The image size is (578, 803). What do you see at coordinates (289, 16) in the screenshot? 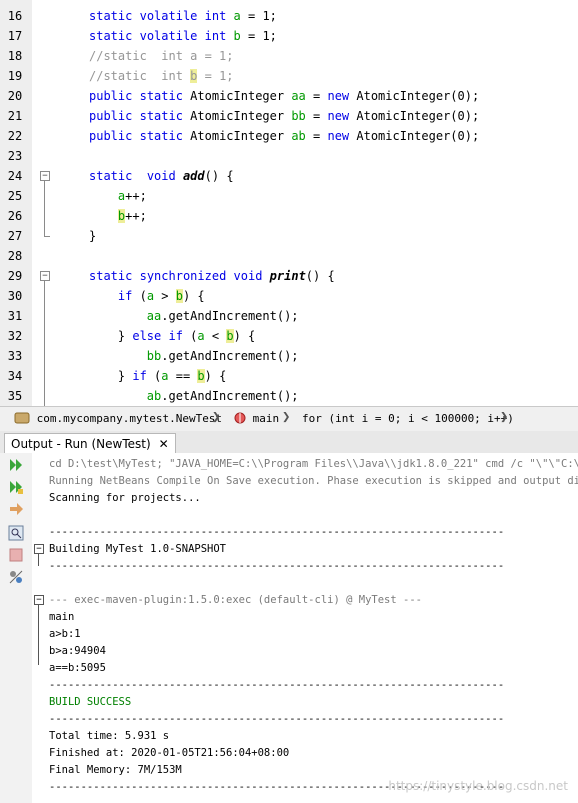
I see `code-line: 16 static volatile int a = 1;` at bounding box center [289, 16].